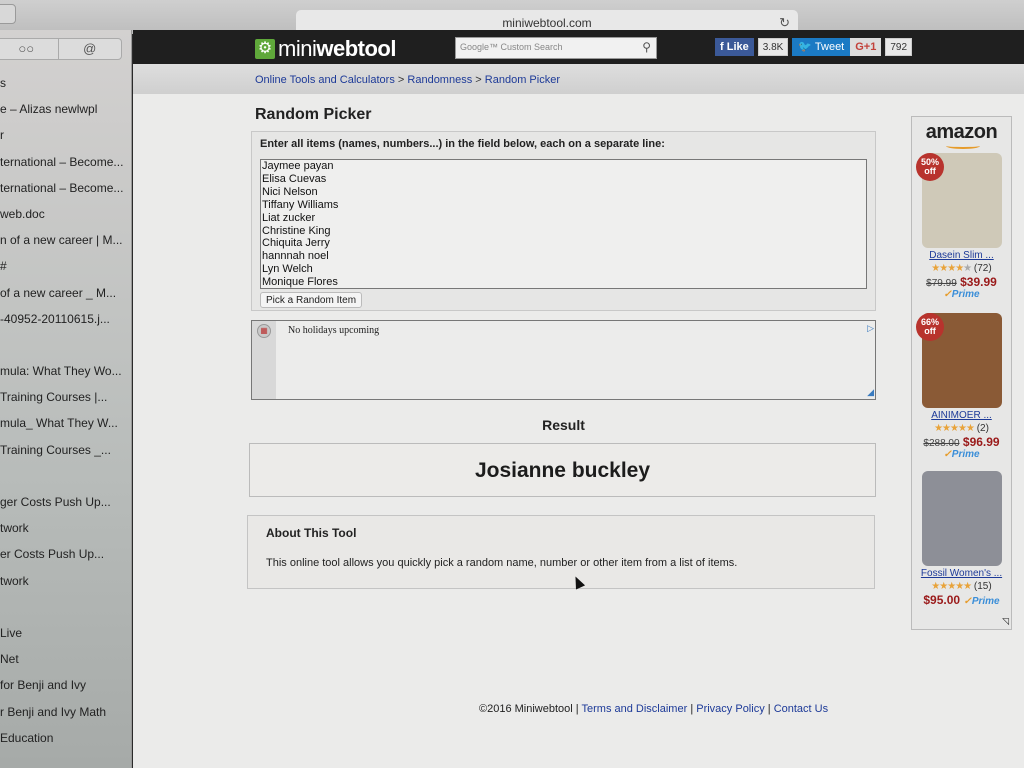 This screenshot has width=1024, height=768. What do you see at coordinates (547, 23) in the screenshot?
I see `url-text: miniwebtool.com` at bounding box center [547, 23].